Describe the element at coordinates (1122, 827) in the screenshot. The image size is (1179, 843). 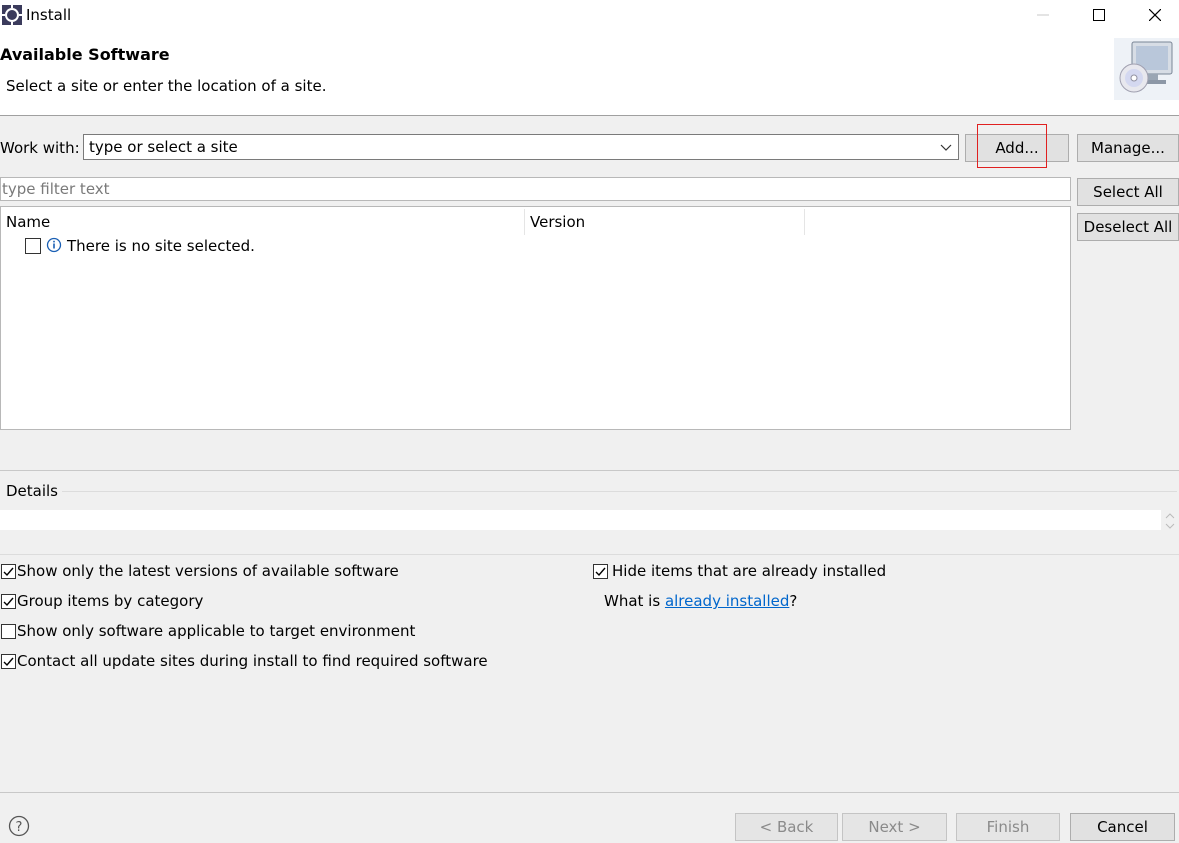
I see `cancel-button: Cancel` at that location.